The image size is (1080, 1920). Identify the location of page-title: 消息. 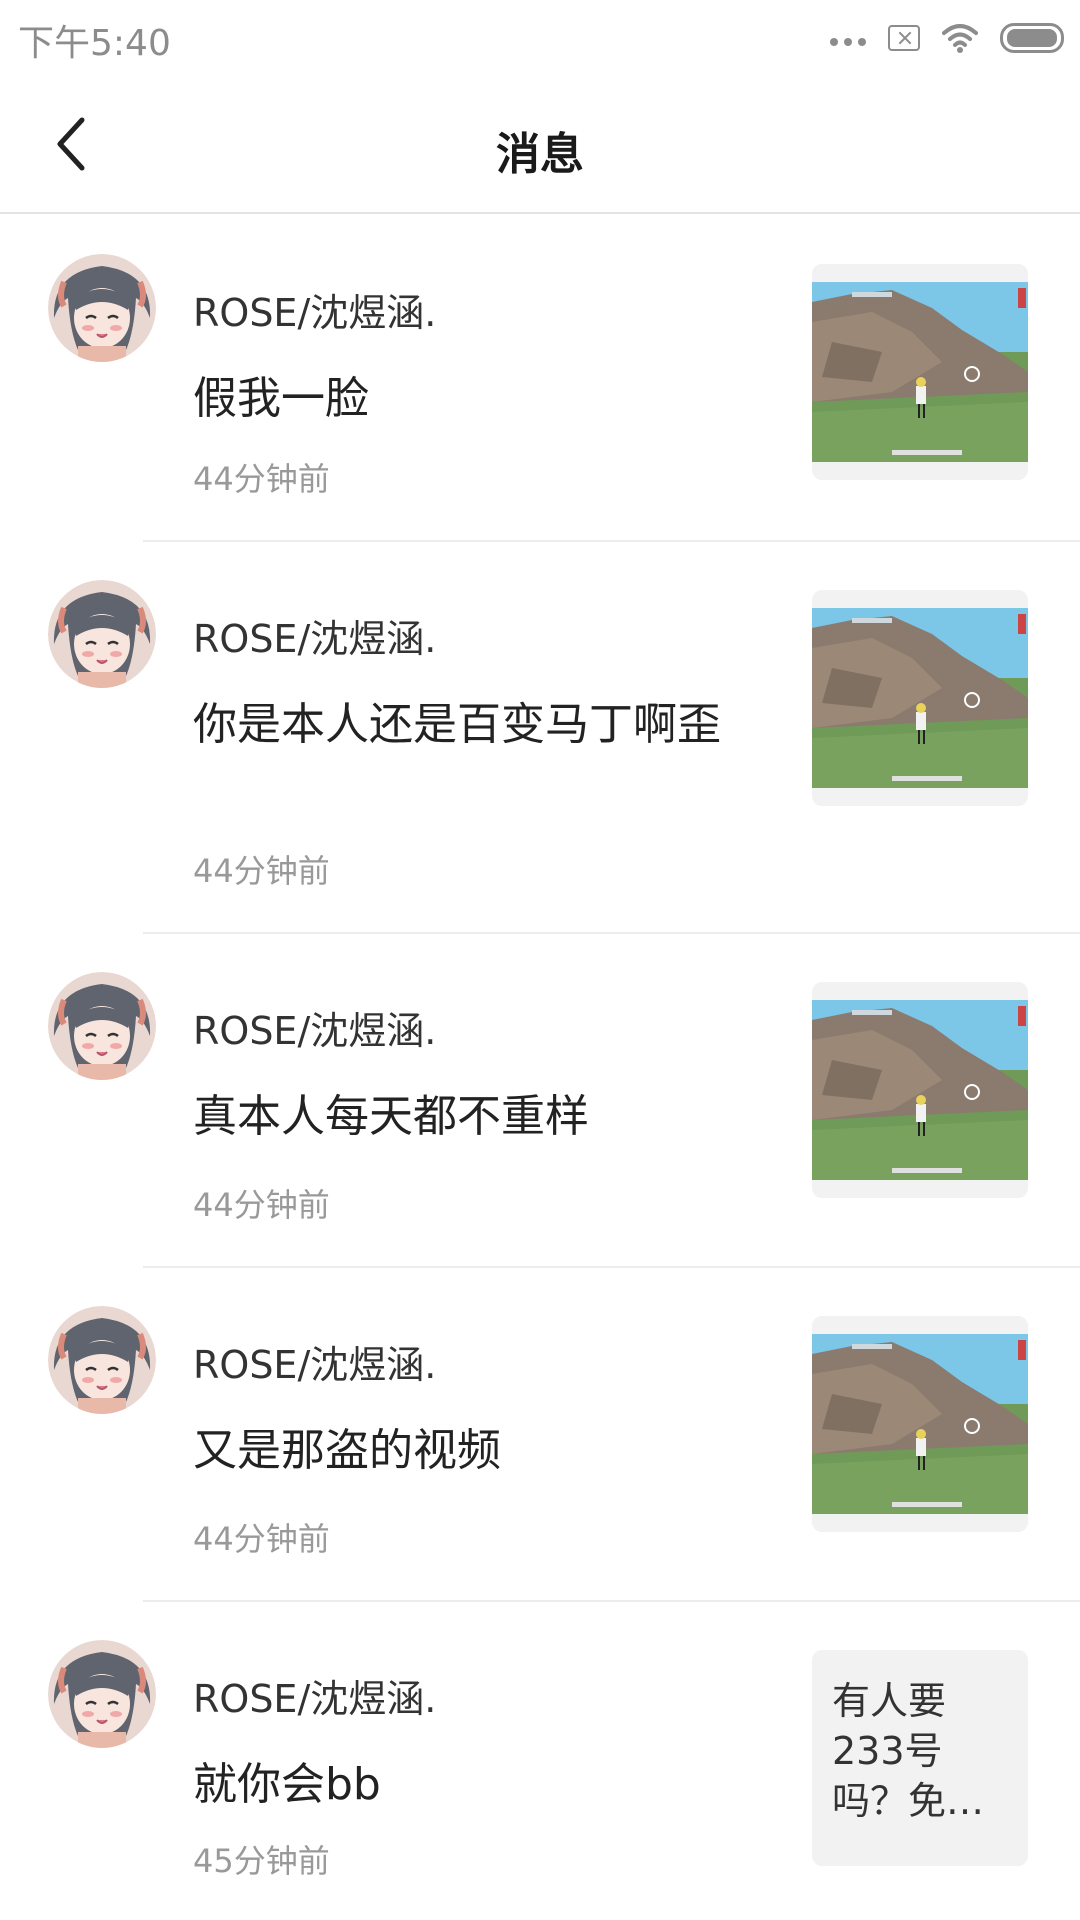
(540, 154).